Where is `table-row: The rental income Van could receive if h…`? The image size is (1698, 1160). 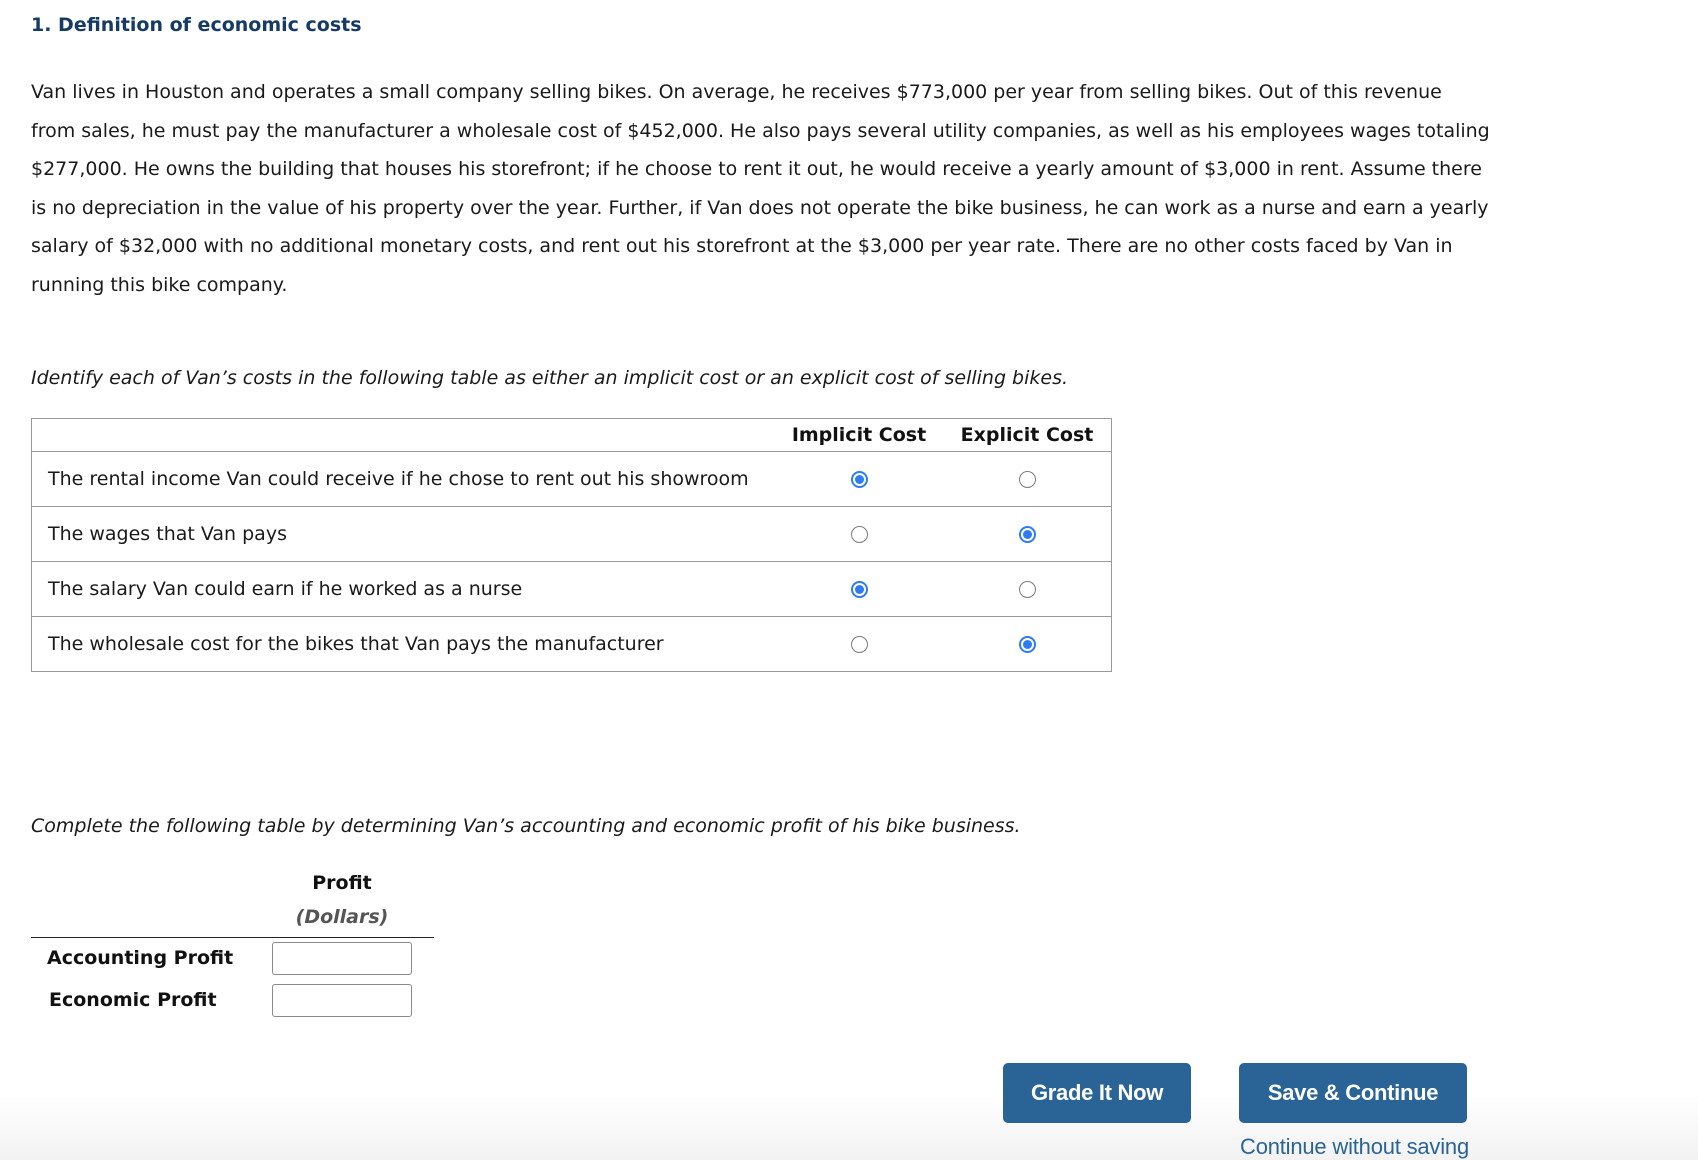
table-row: The rental income Van could receive if h… is located at coordinates (571, 479).